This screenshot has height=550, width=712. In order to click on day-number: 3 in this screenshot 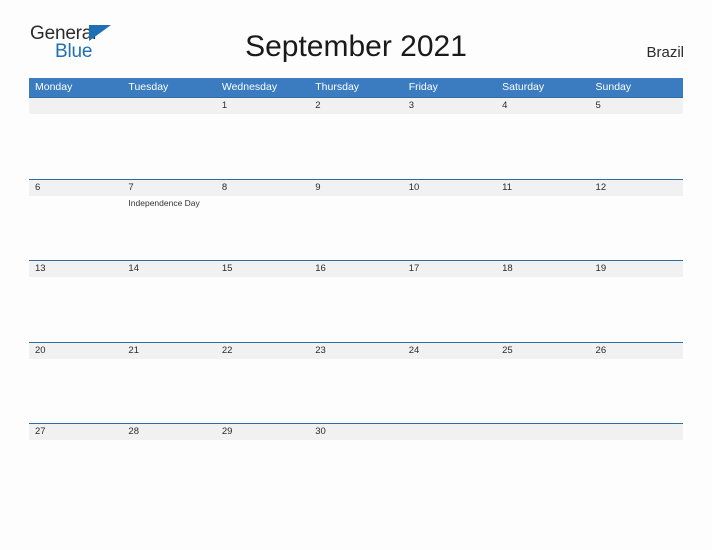, I will do `click(449, 106)`.